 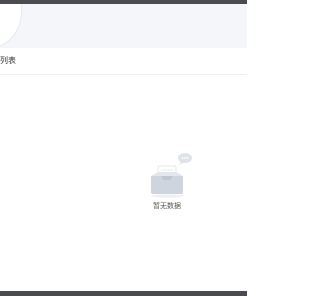 What do you see at coordinates (123, 61) in the screenshot?
I see `list-title-bar: 列表` at bounding box center [123, 61].